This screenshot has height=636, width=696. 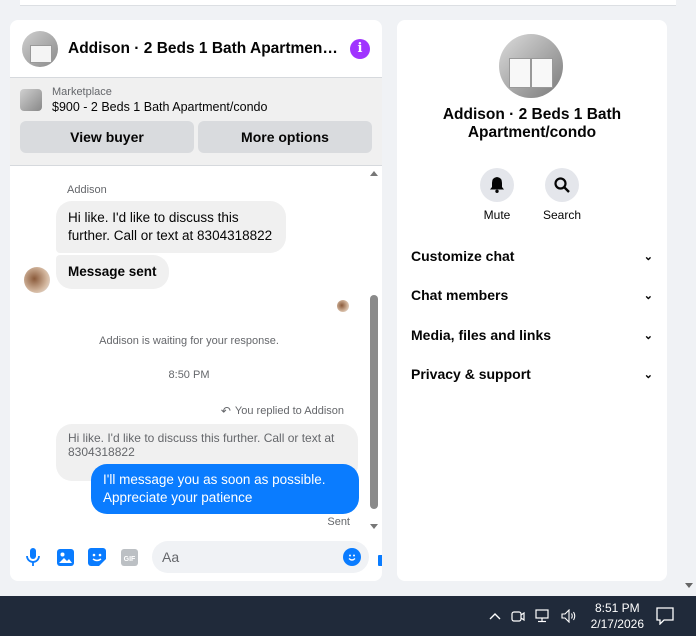 I want to click on top-frame-edge, so click(x=348, y=3).